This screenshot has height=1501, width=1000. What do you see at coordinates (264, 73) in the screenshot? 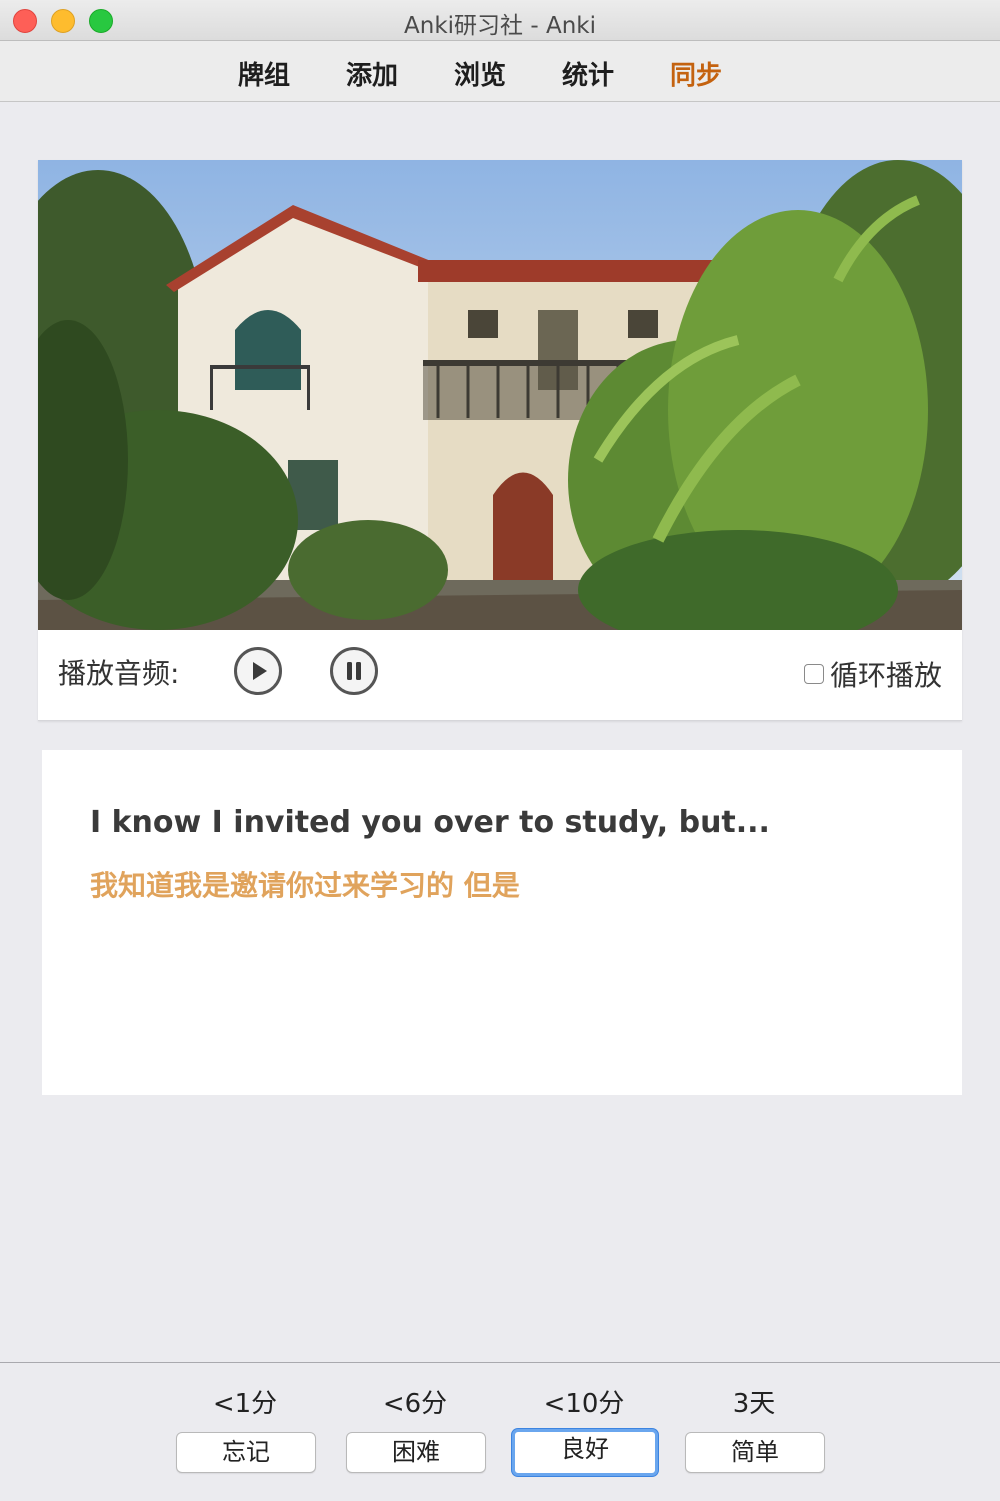
I see `toolbar-decks: 牌组` at bounding box center [264, 73].